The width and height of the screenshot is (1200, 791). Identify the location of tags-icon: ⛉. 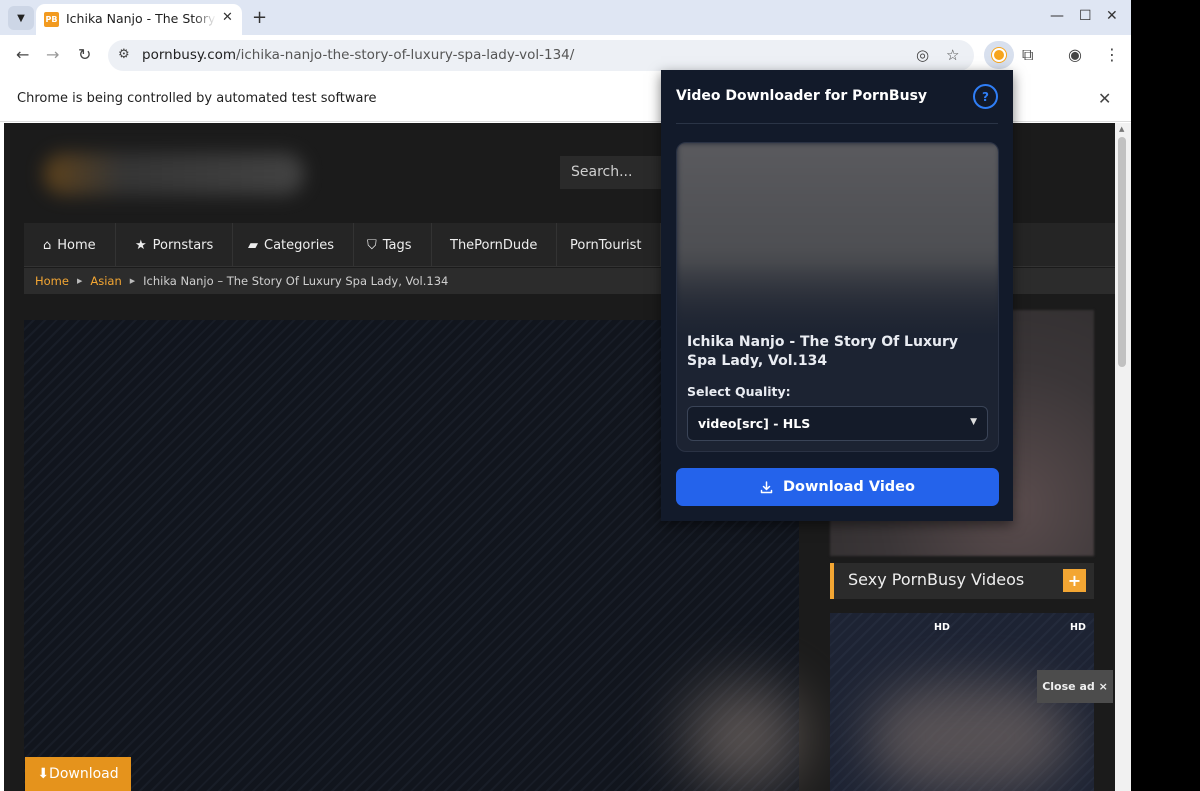
(372, 245).